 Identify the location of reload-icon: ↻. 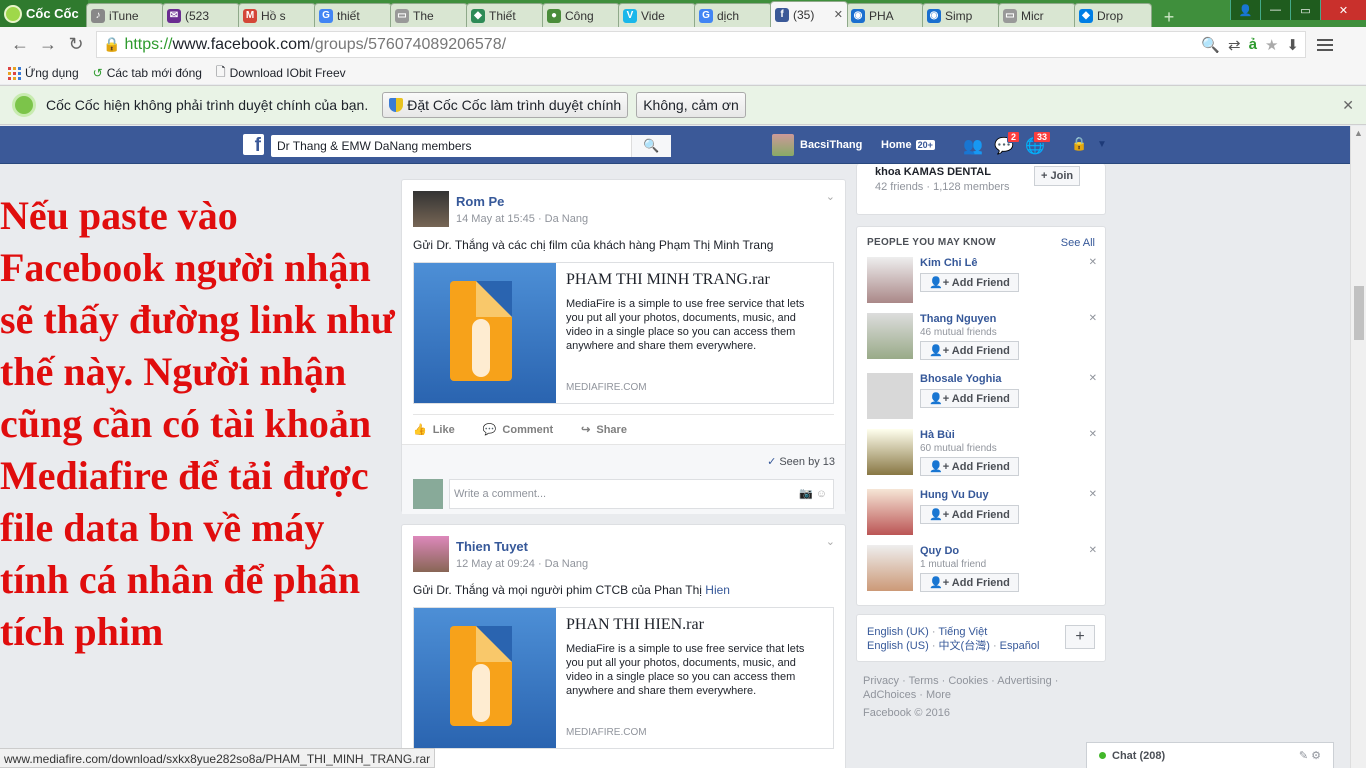
(76, 45).